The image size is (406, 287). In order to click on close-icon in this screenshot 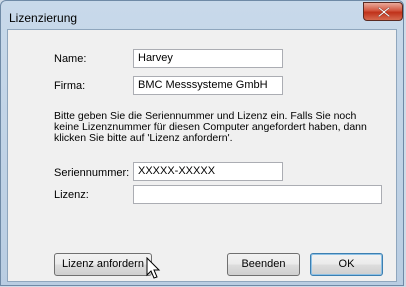, I will do `click(384, 12)`.